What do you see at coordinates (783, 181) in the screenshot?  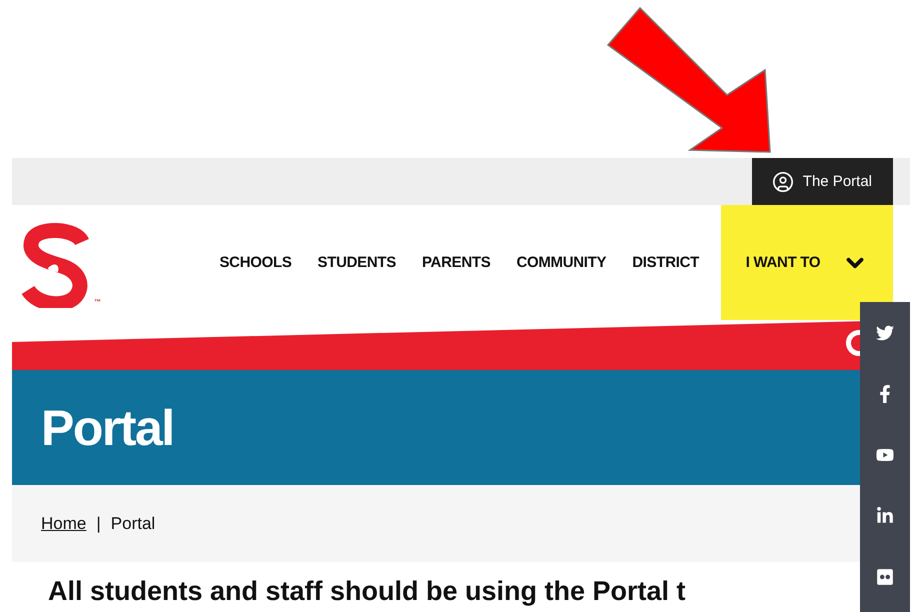 I see `user-icon` at bounding box center [783, 181].